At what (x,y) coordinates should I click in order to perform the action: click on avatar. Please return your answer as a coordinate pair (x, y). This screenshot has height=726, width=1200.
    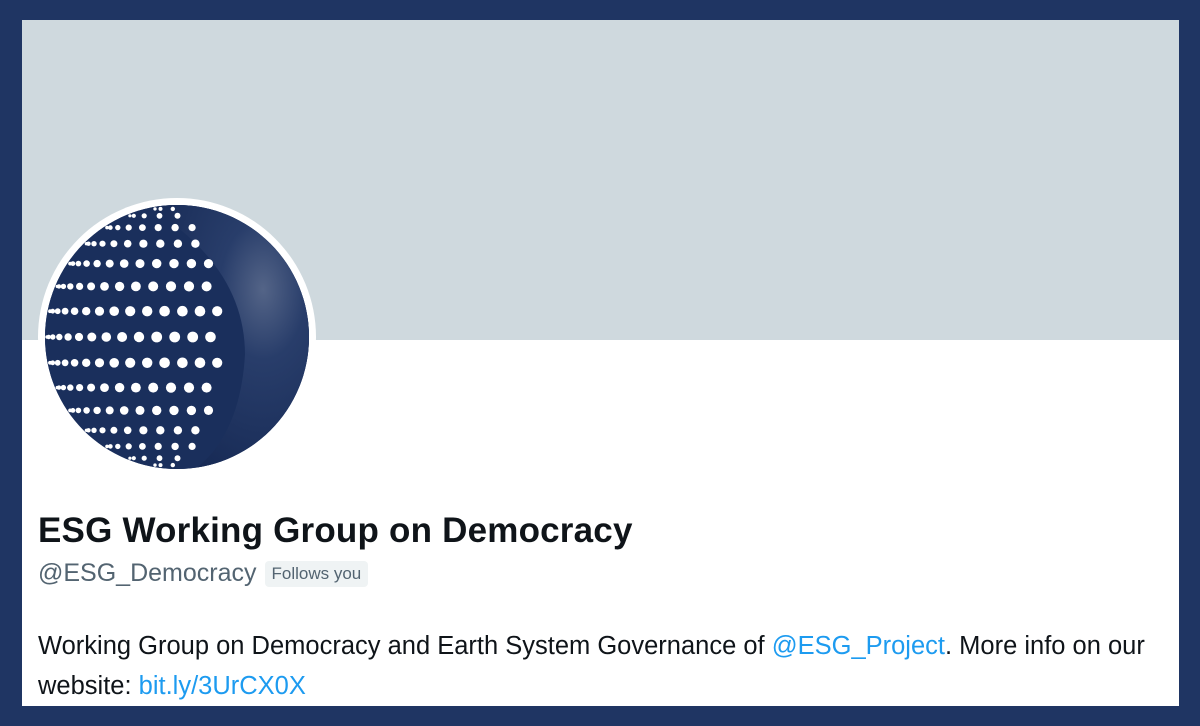
    Looking at the image, I should click on (177, 337).